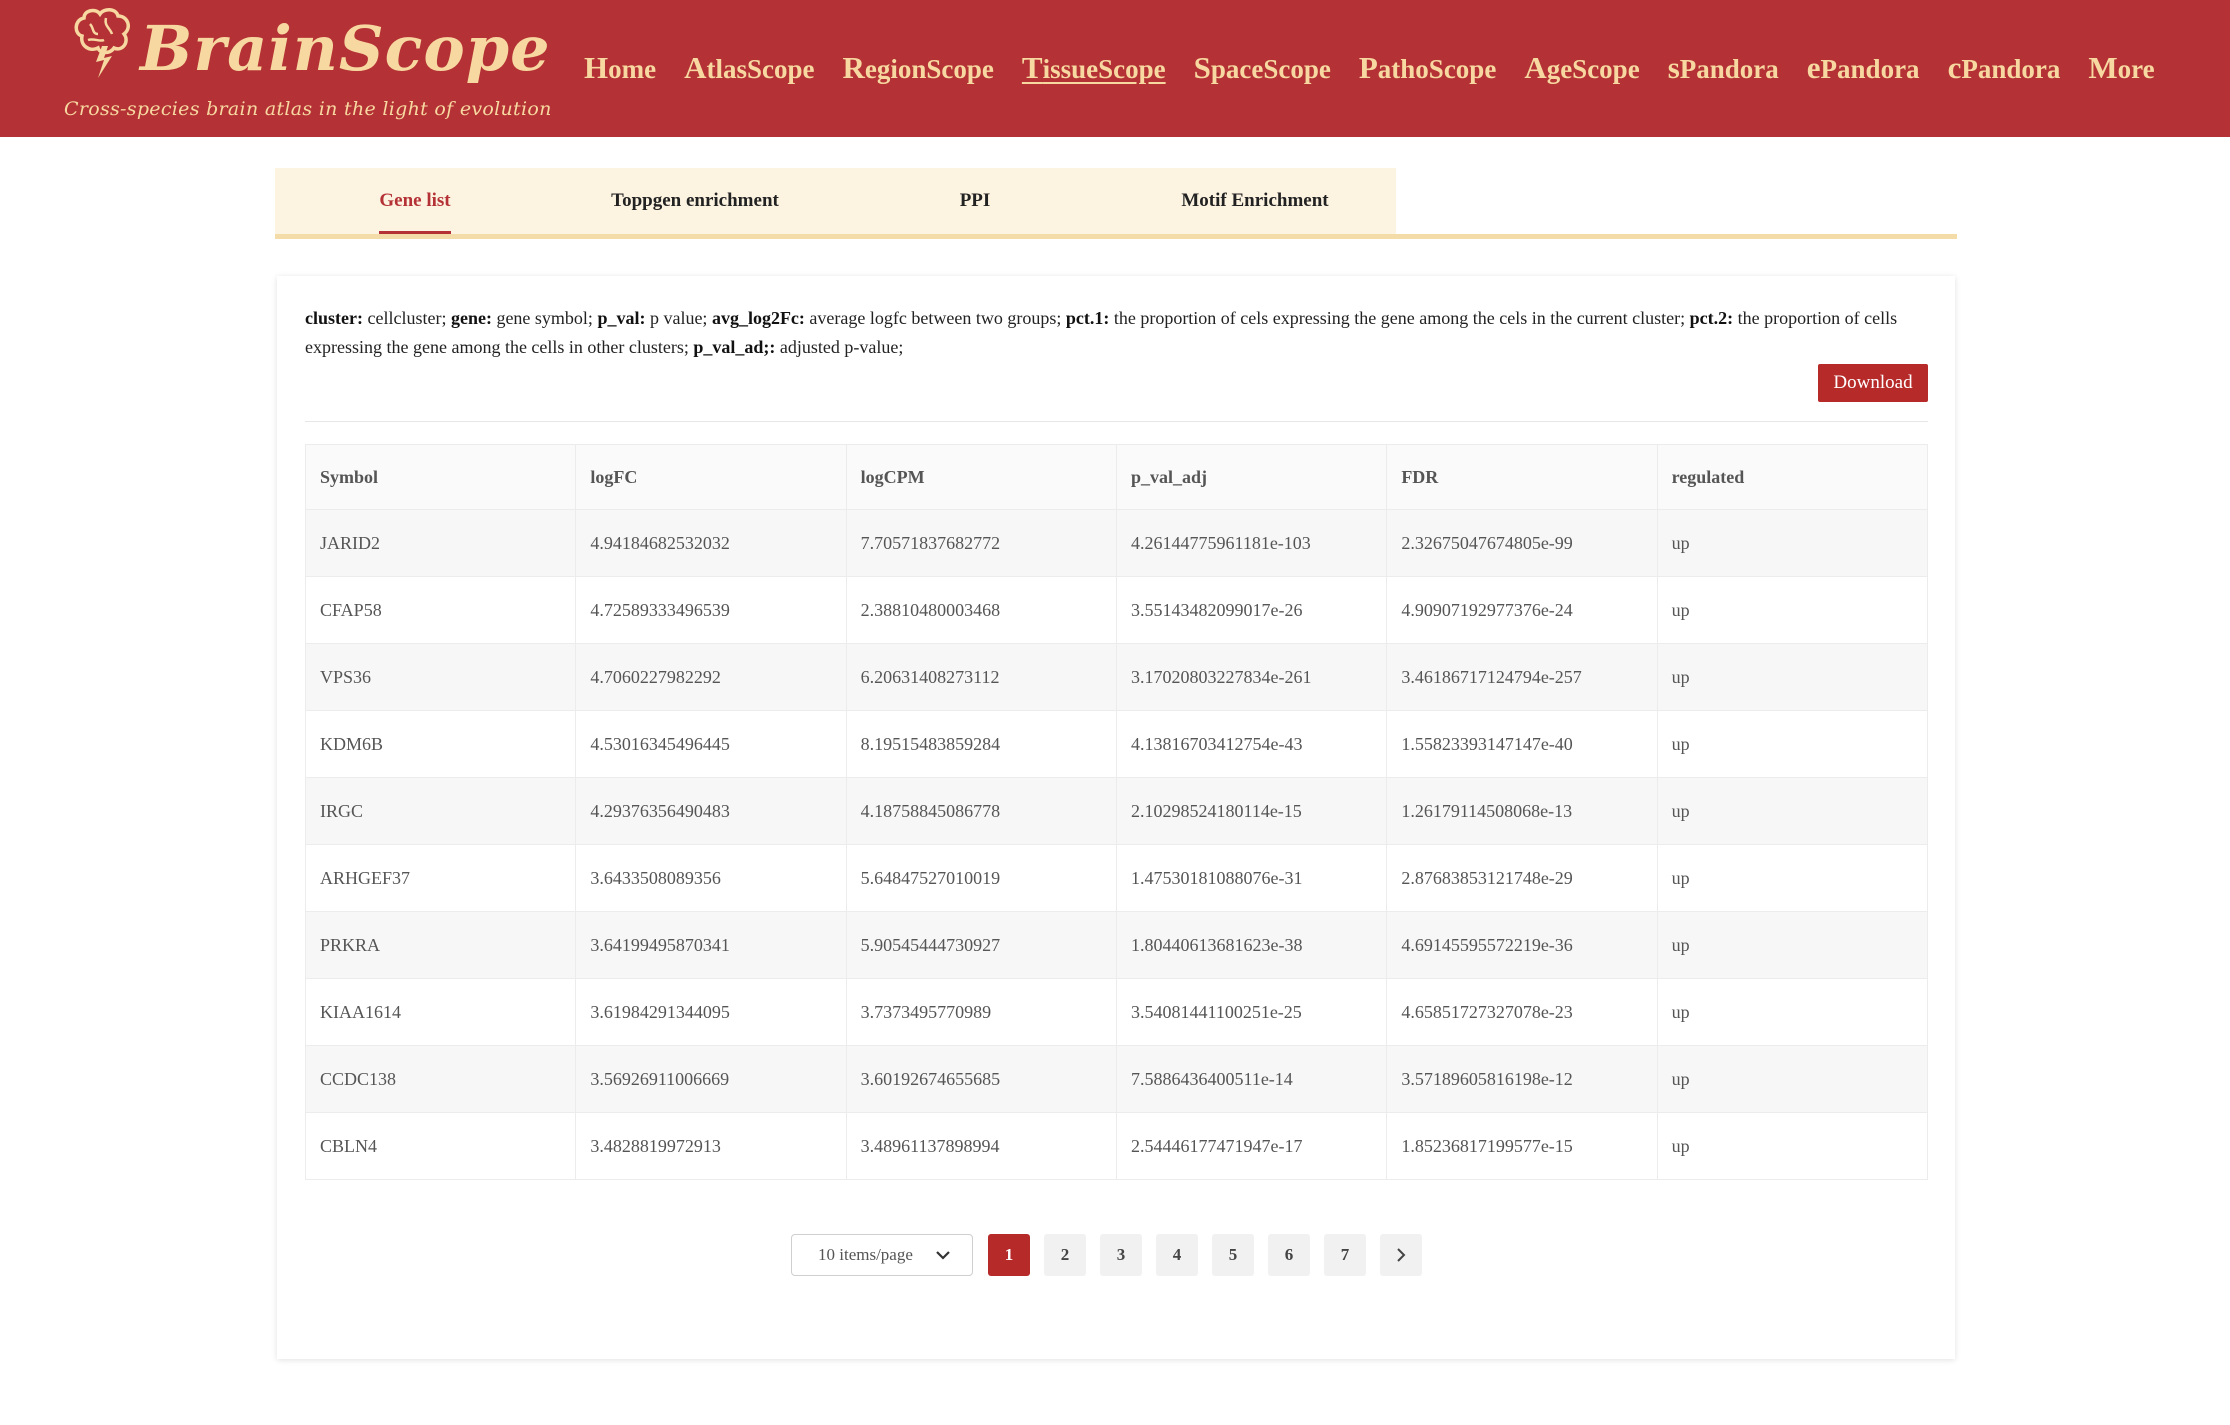 The image size is (2230, 1425). I want to click on nav-item-label: ore, so click(2136, 69).